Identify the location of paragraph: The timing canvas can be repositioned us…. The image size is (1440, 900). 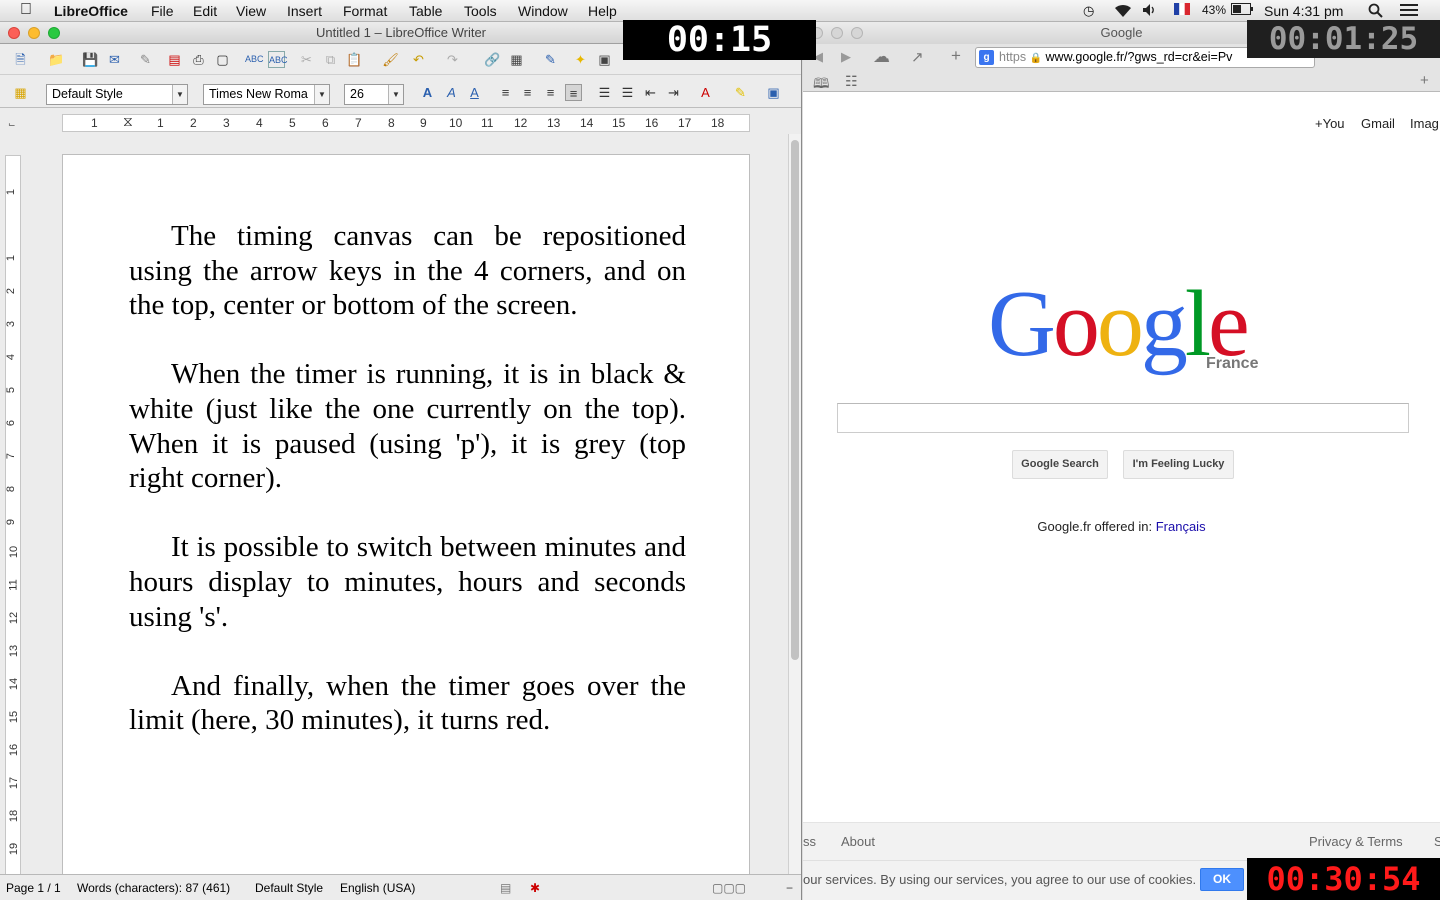
(407, 271).